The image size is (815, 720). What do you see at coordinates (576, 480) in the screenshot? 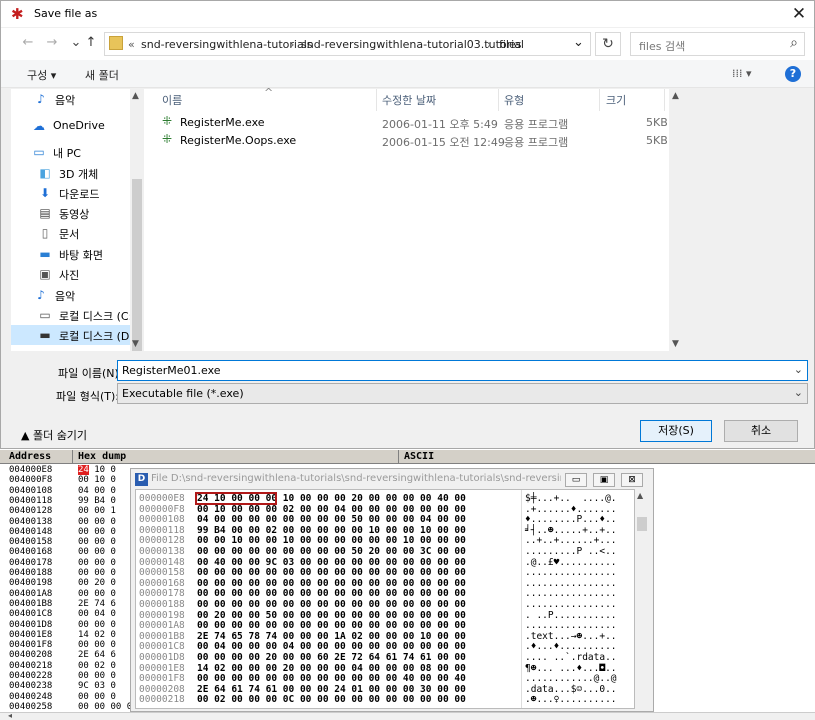
I see `minimize-icon: ▭` at bounding box center [576, 480].